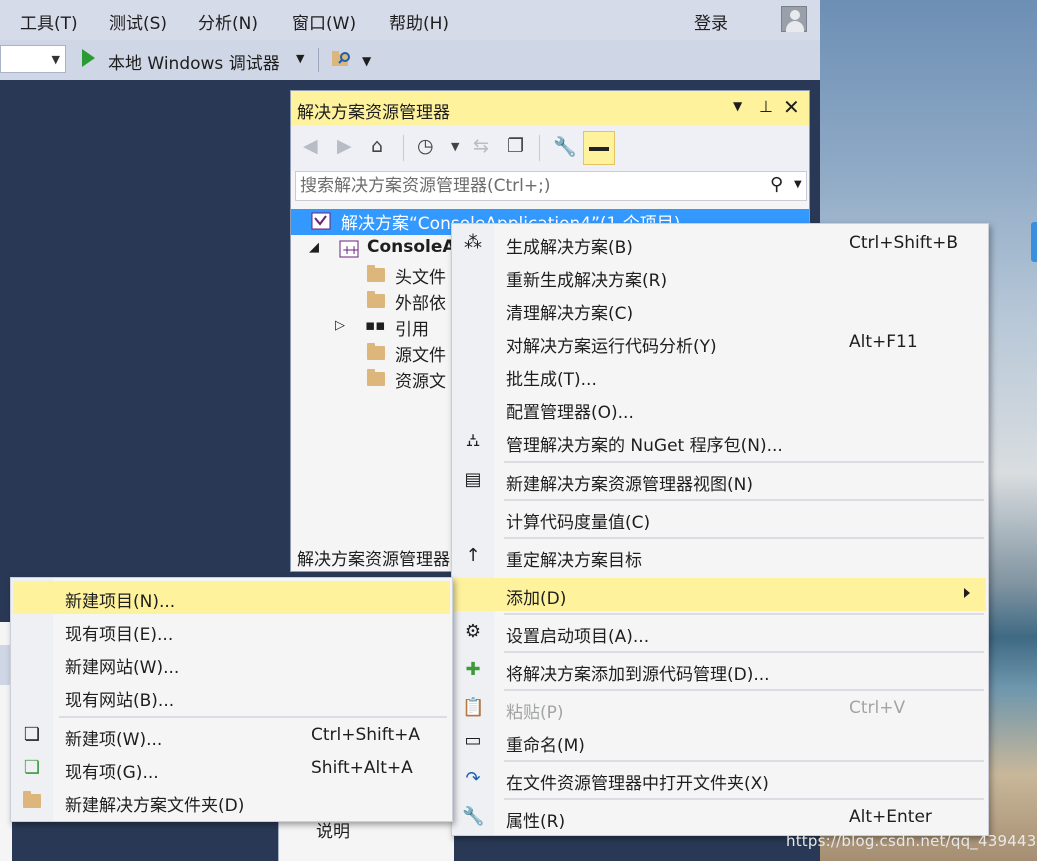 This screenshot has height=861, width=1037. I want to click on back-icon: ◀, so click(310, 146).